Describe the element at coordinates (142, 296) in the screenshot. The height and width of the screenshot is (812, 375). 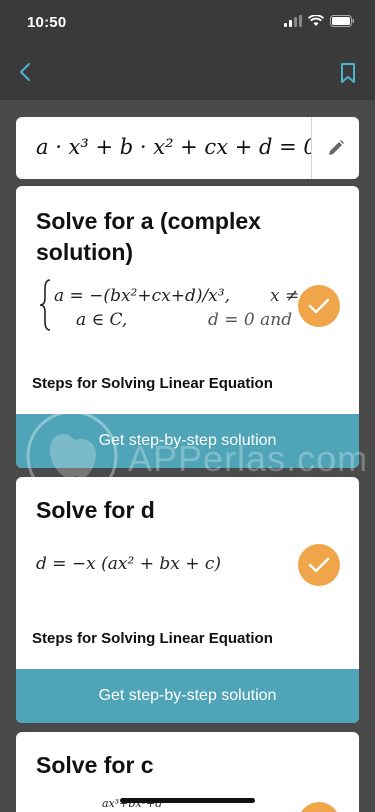
I see `formula-line-1: a = −(bx²+cx+d)/x³,` at that location.